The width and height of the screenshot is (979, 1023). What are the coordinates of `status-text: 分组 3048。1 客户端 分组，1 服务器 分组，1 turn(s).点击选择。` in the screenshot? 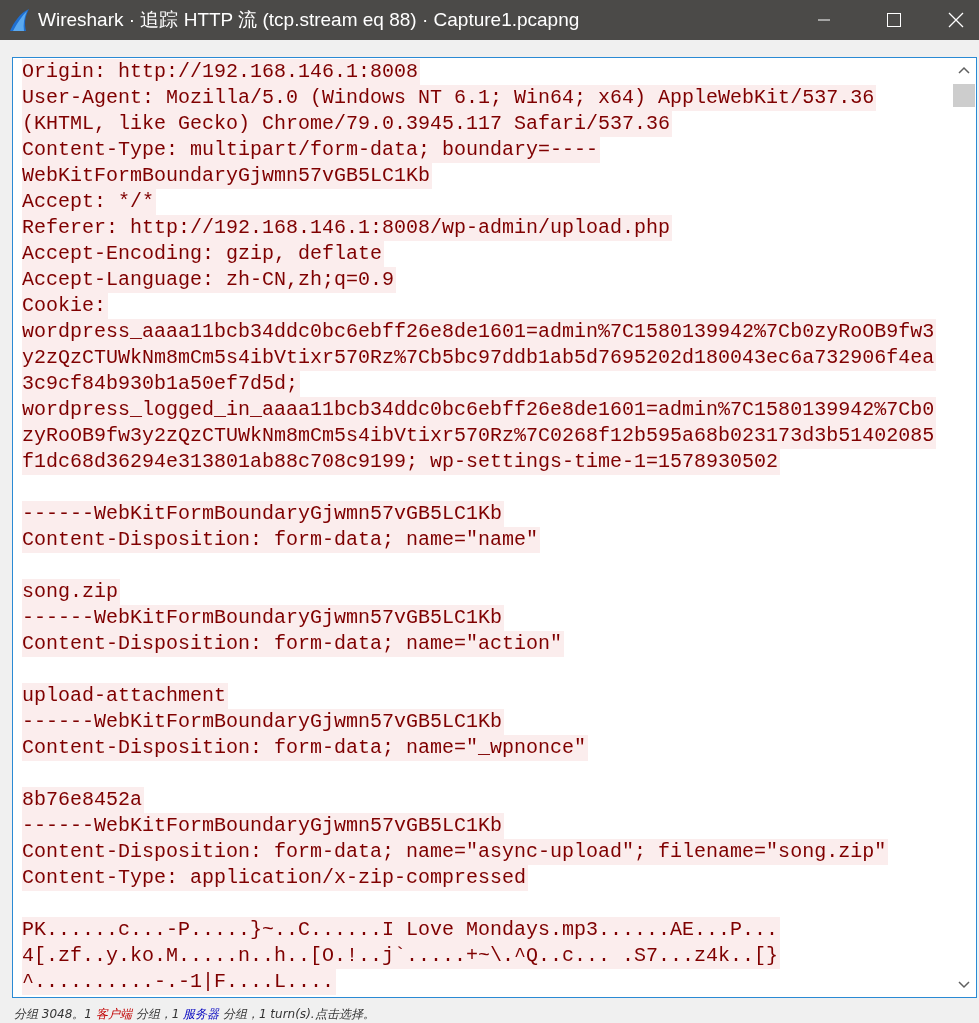 It's located at (194, 1014).